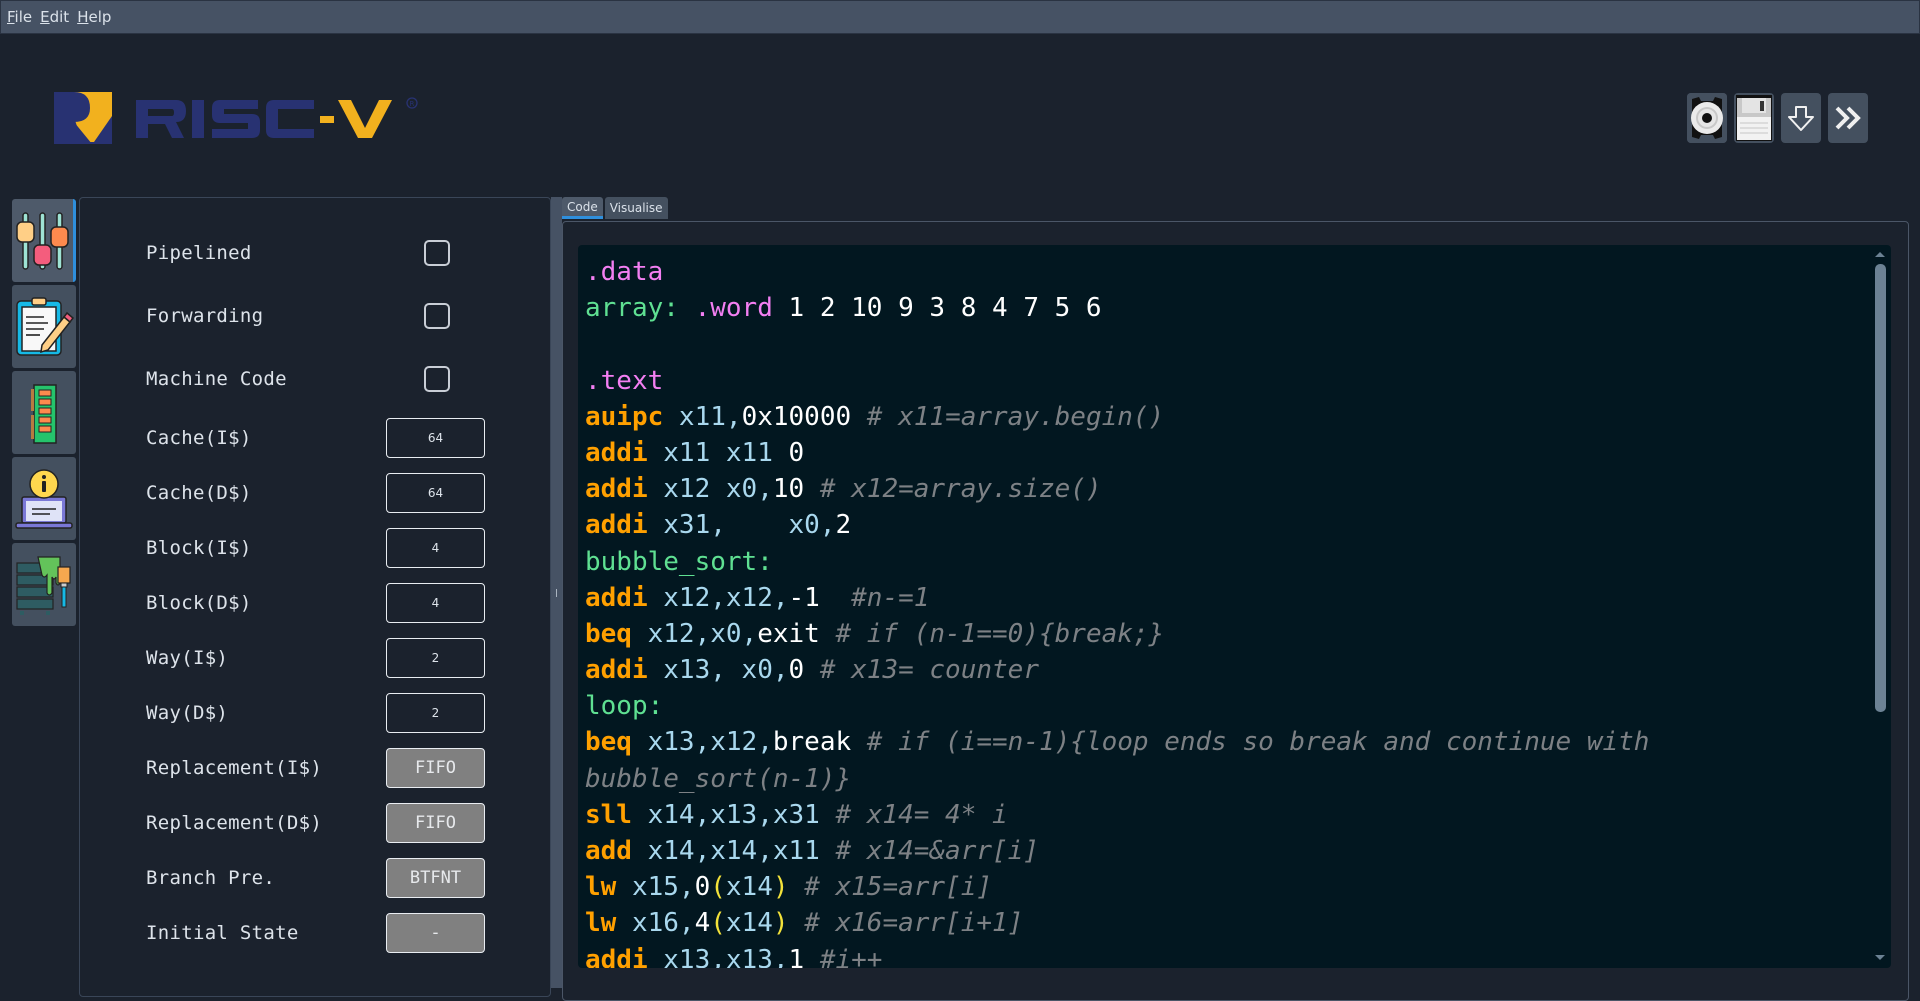  I want to click on initial-state-row: Initial State -, so click(336, 933).